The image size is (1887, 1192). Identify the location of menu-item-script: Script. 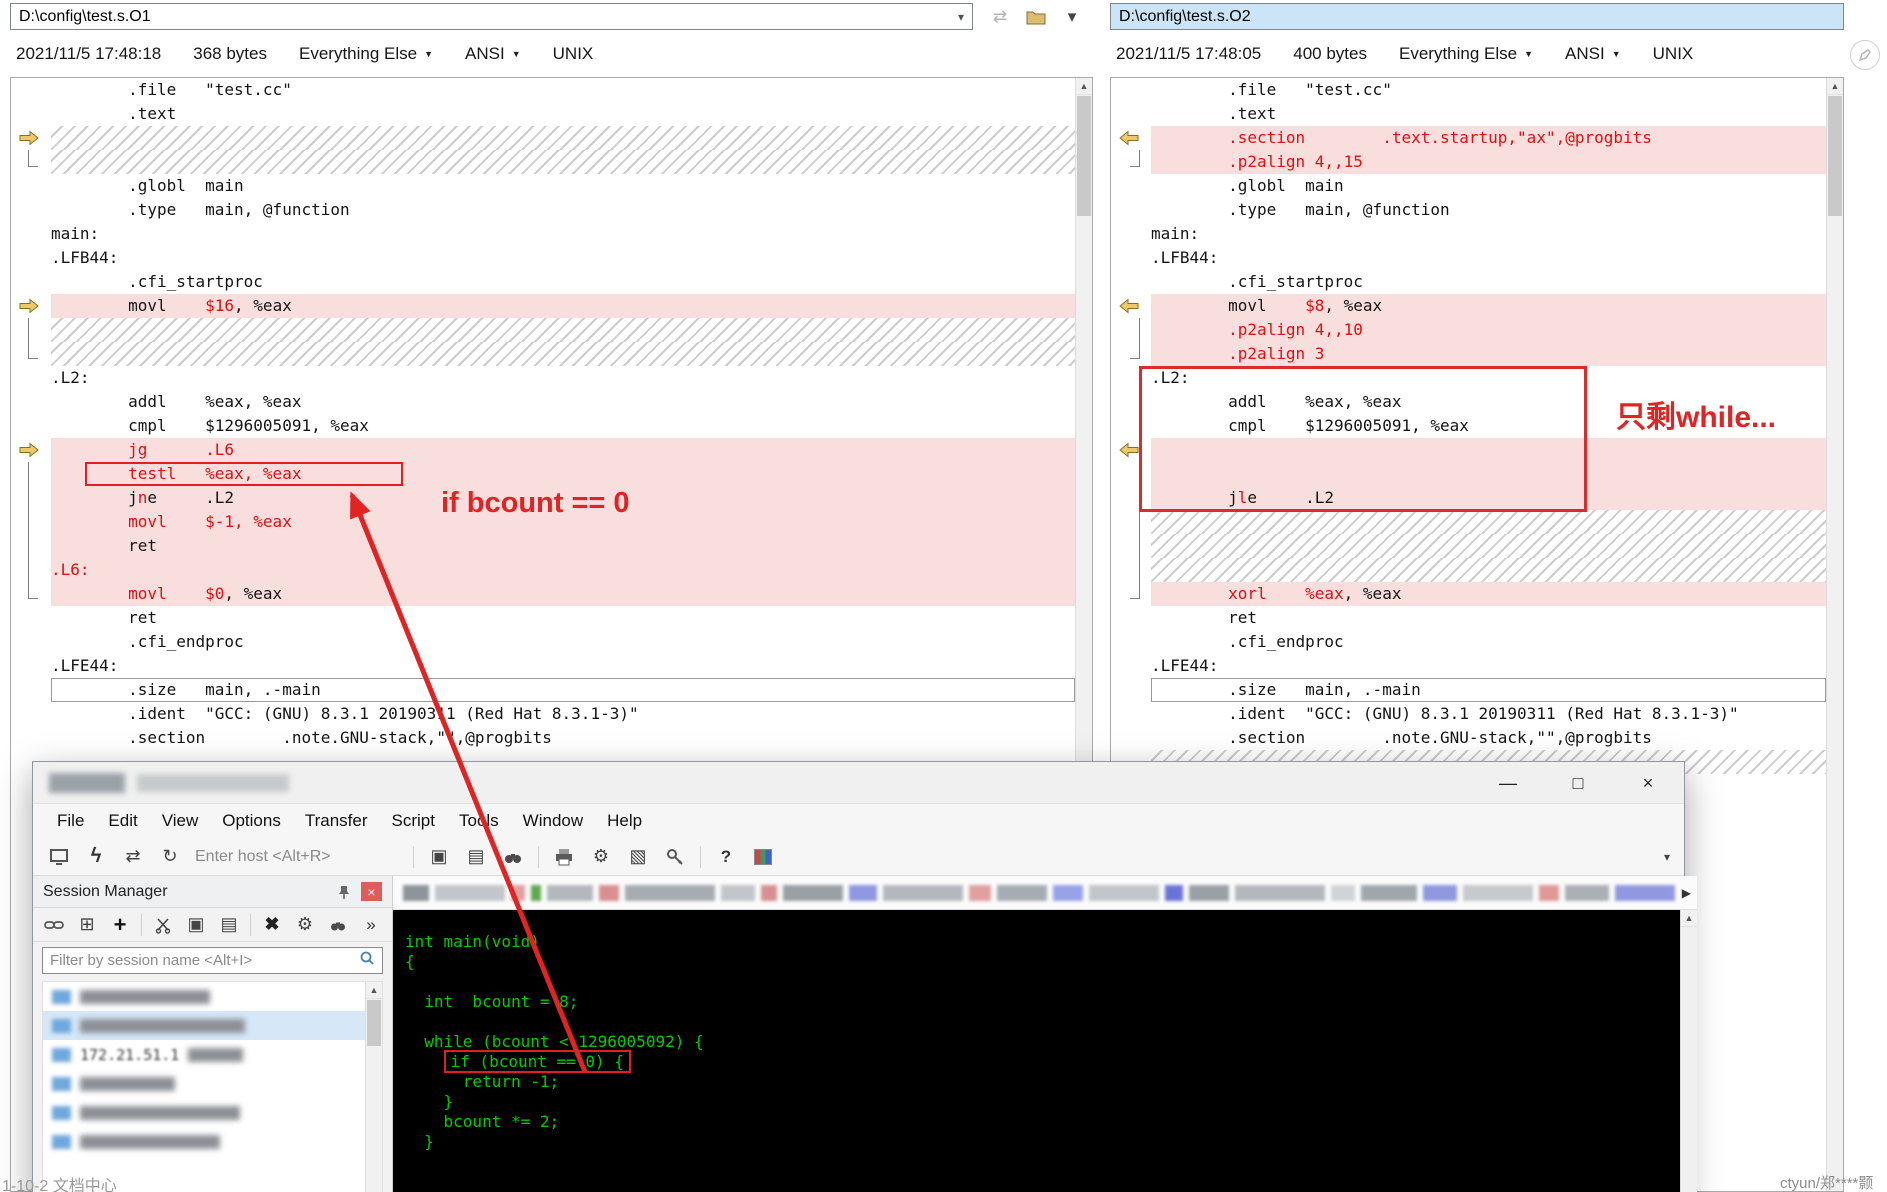
(413, 821).